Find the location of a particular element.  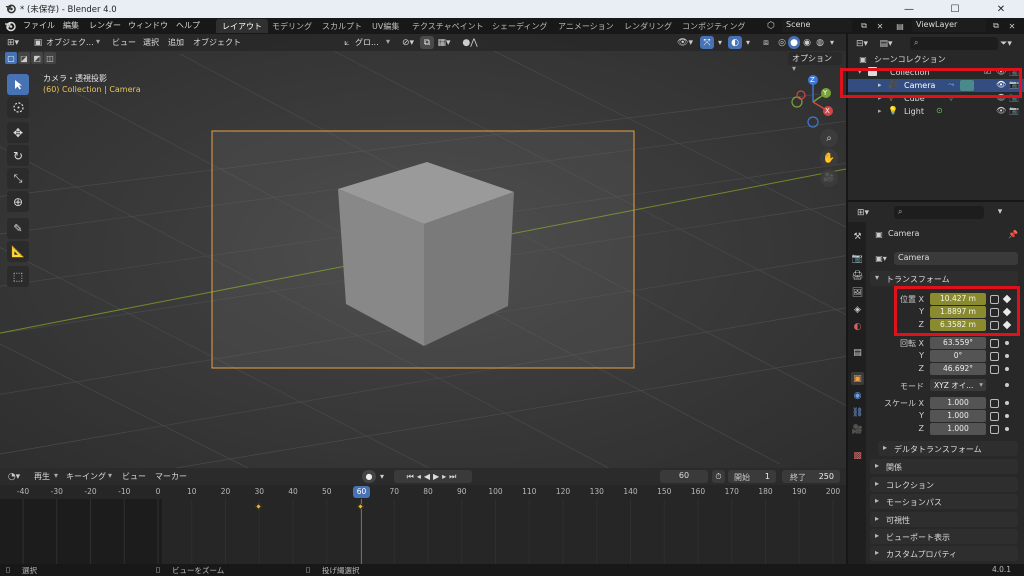

outliner-row-light: ▸ 💡 Light ⊙ 👁 📷 is located at coordinates (936, 111).